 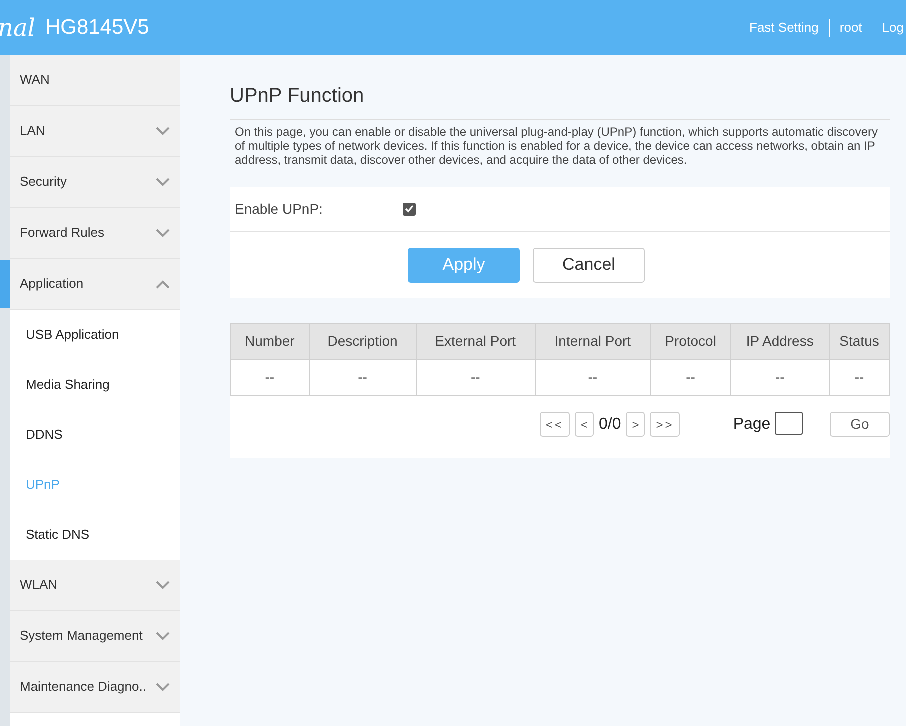 I want to click on menu-group: LAN, so click(x=95, y=131).